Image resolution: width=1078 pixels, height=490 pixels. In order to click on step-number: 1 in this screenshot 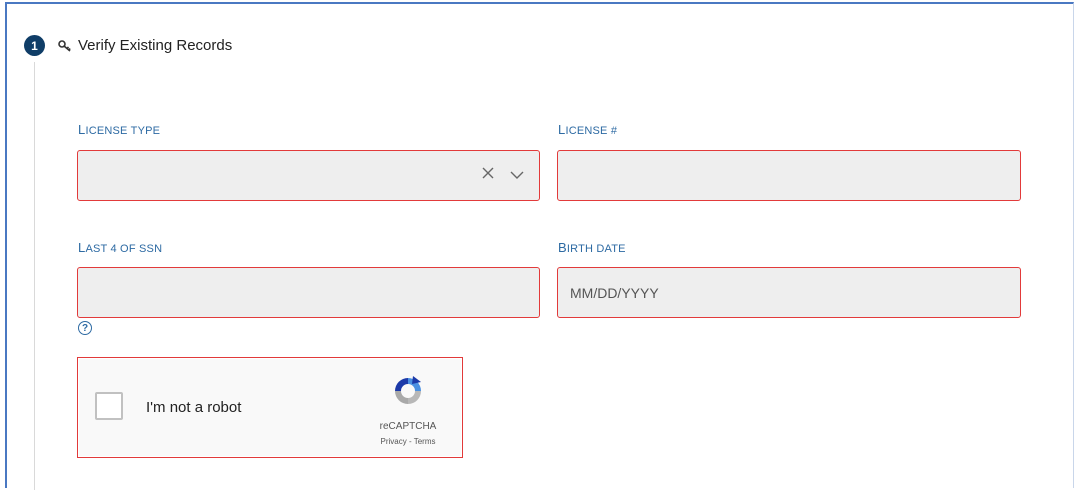, I will do `click(34, 45)`.